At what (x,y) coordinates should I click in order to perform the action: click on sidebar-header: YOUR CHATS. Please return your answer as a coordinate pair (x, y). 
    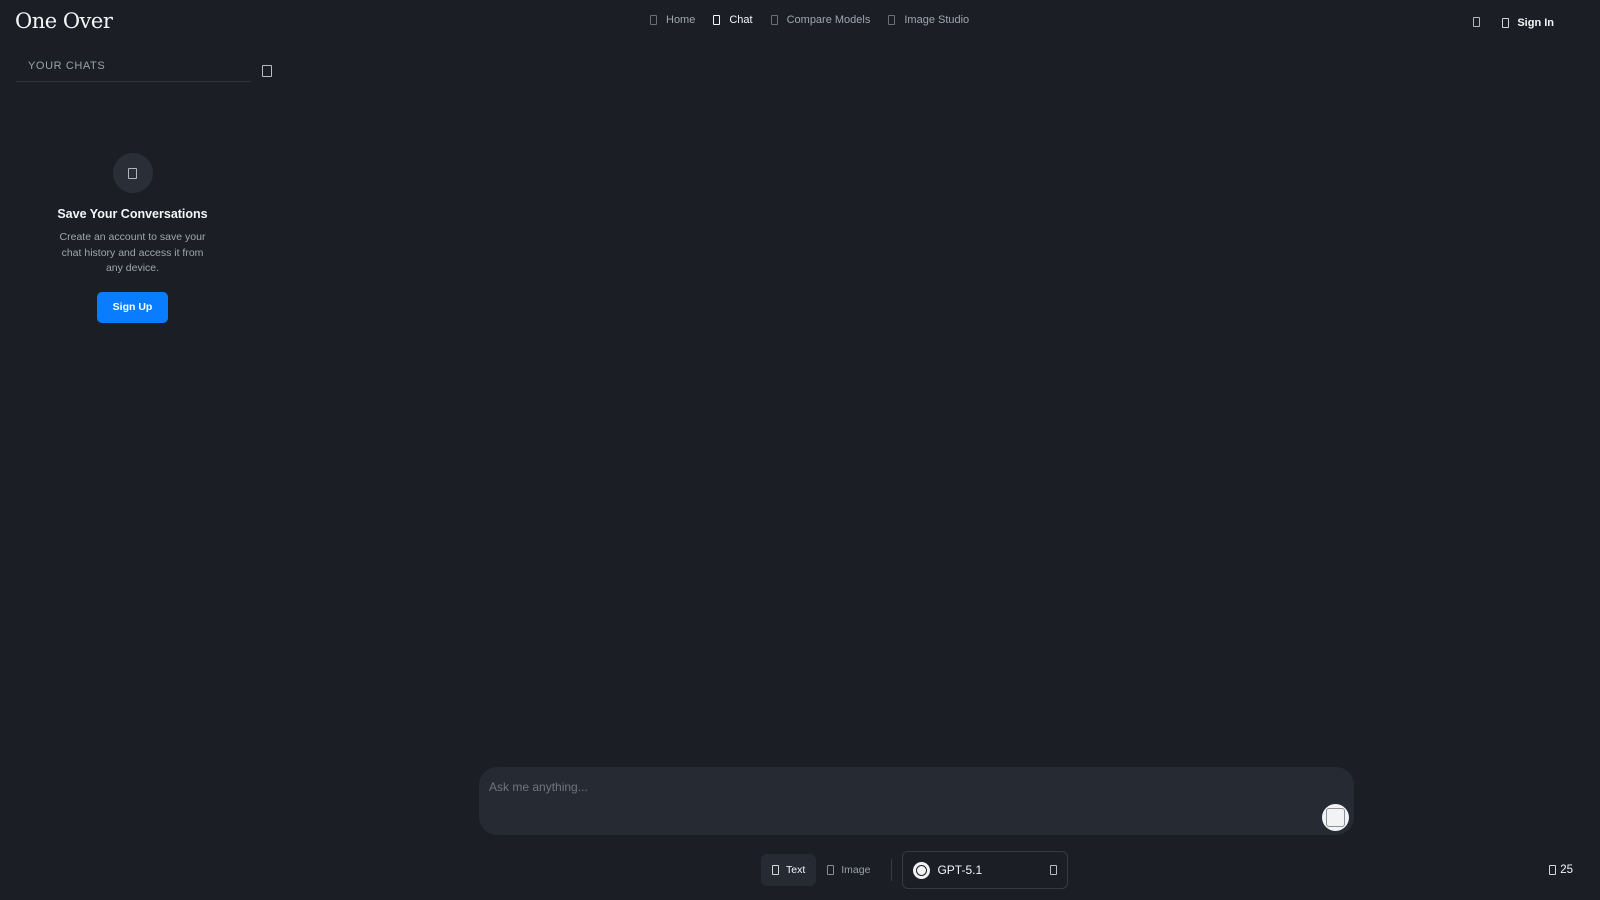
    Looking at the image, I should click on (144, 69).